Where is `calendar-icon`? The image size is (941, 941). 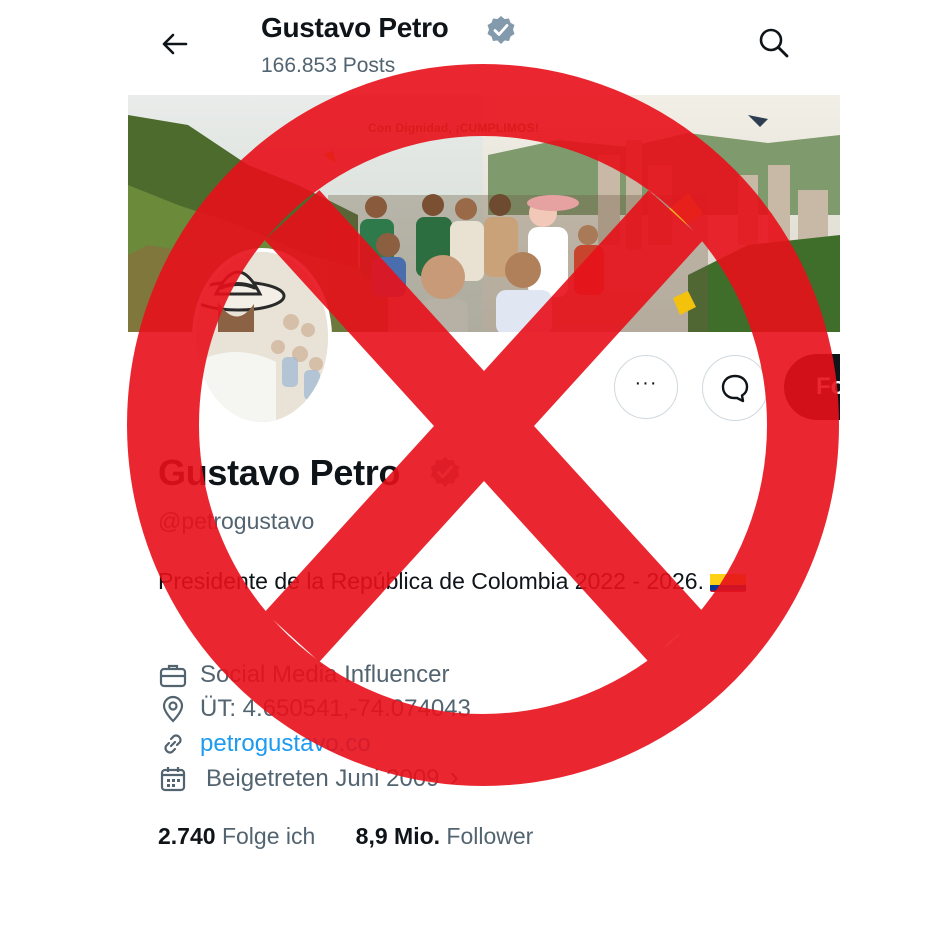
calendar-icon is located at coordinates (173, 779).